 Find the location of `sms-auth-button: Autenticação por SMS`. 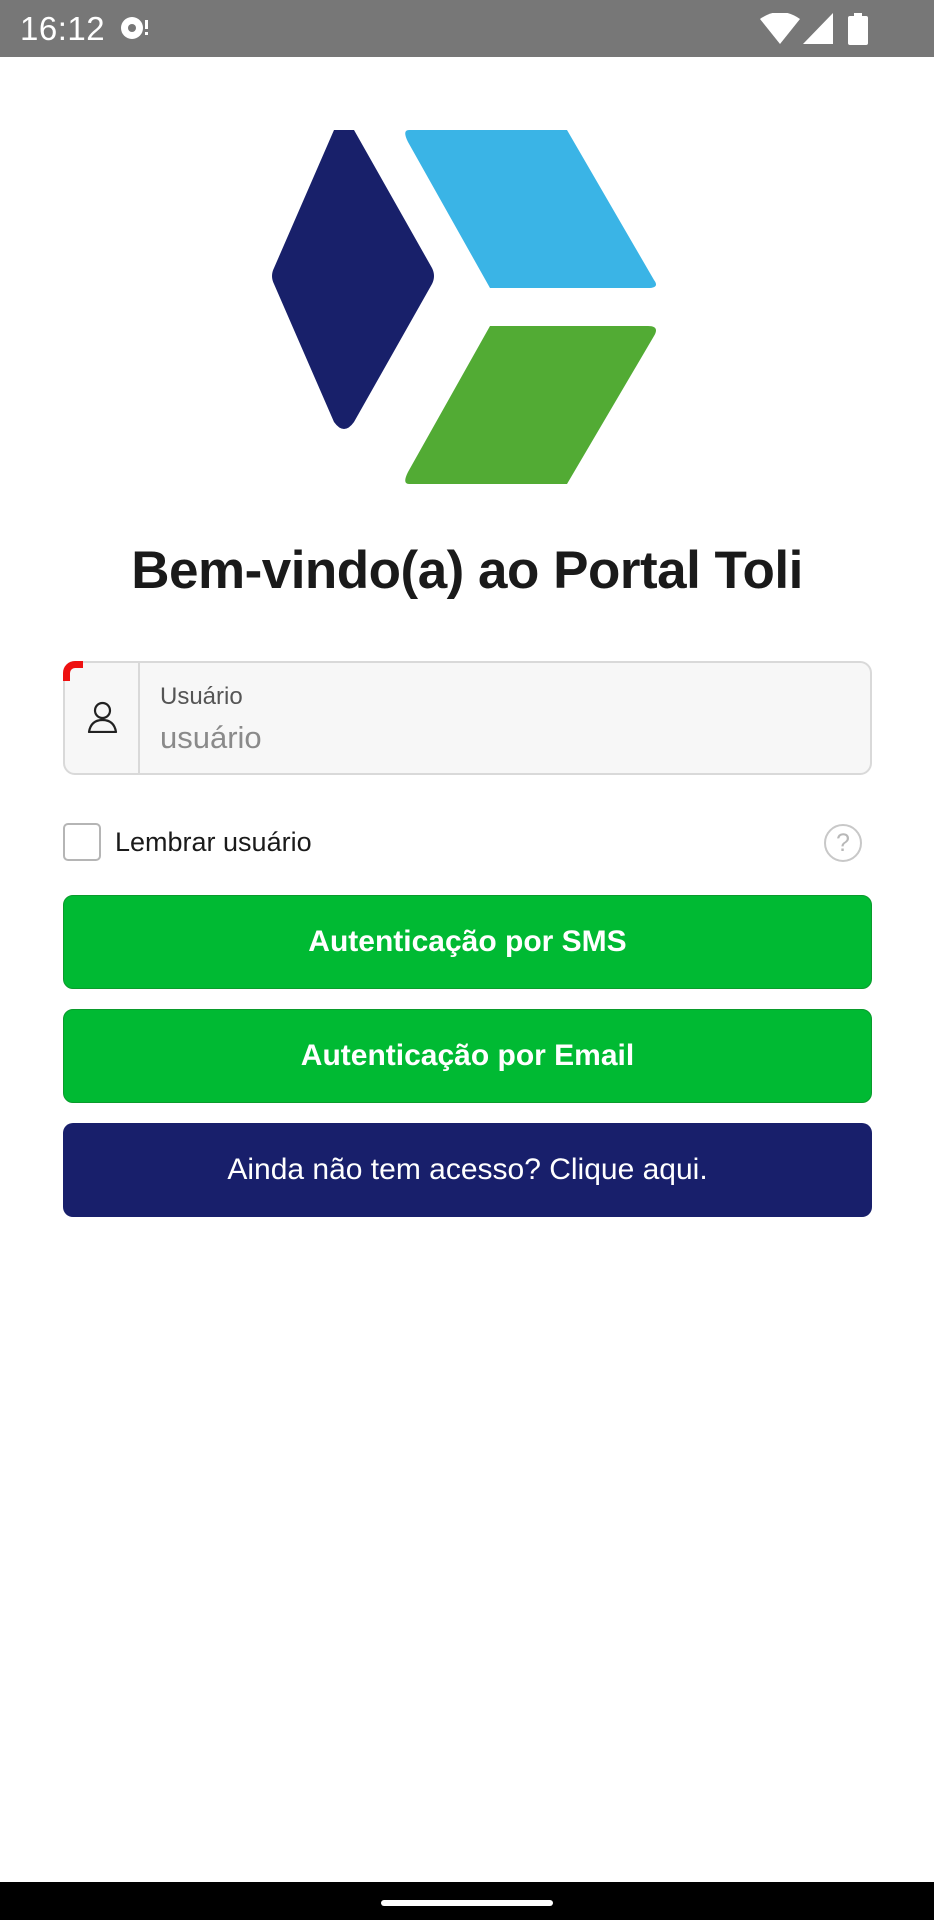

sms-auth-button: Autenticação por SMS is located at coordinates (467, 942).